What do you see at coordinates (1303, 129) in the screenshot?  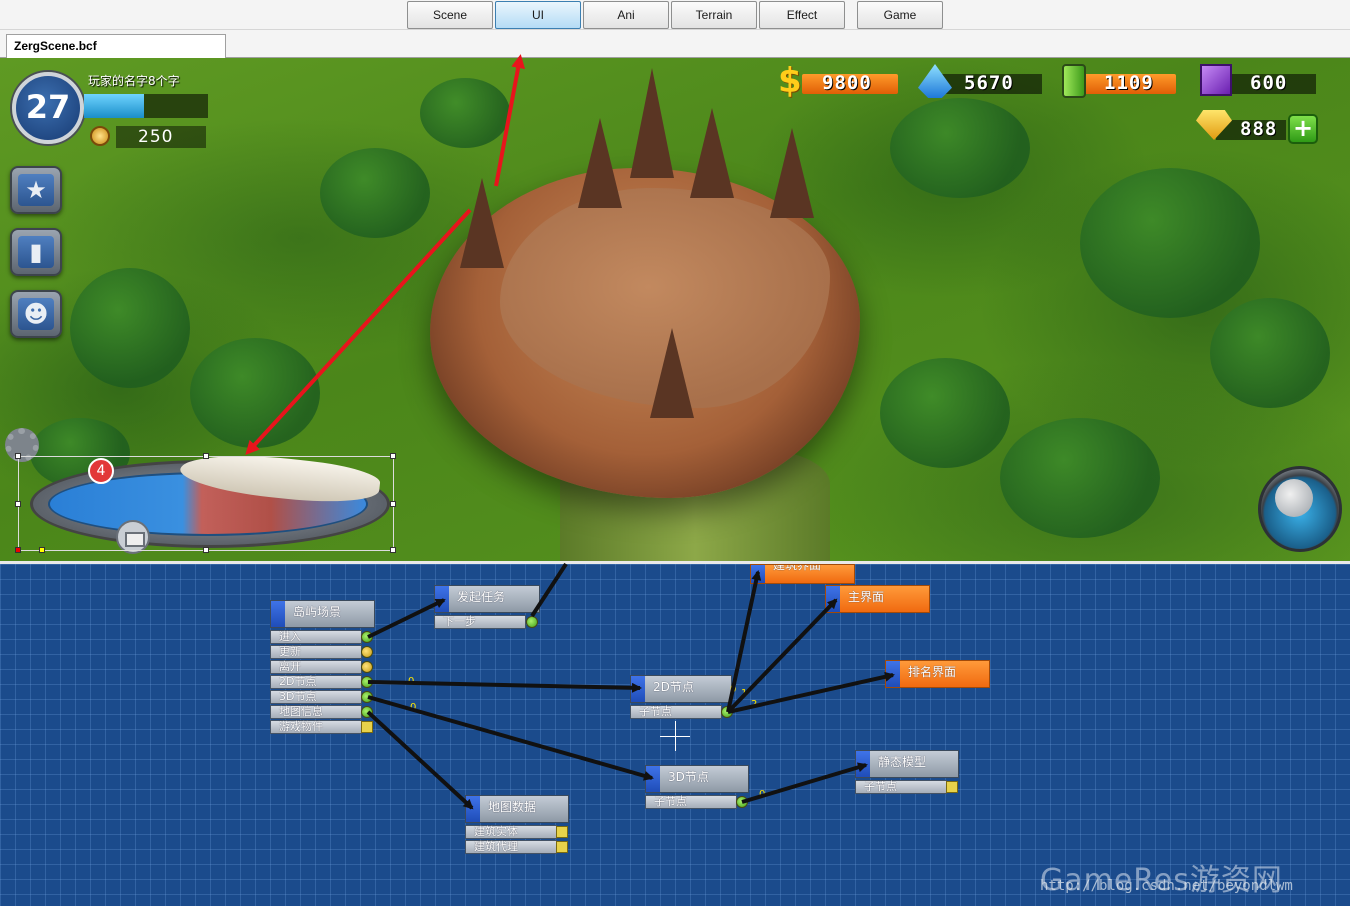 I see `add-gems-button: +` at bounding box center [1303, 129].